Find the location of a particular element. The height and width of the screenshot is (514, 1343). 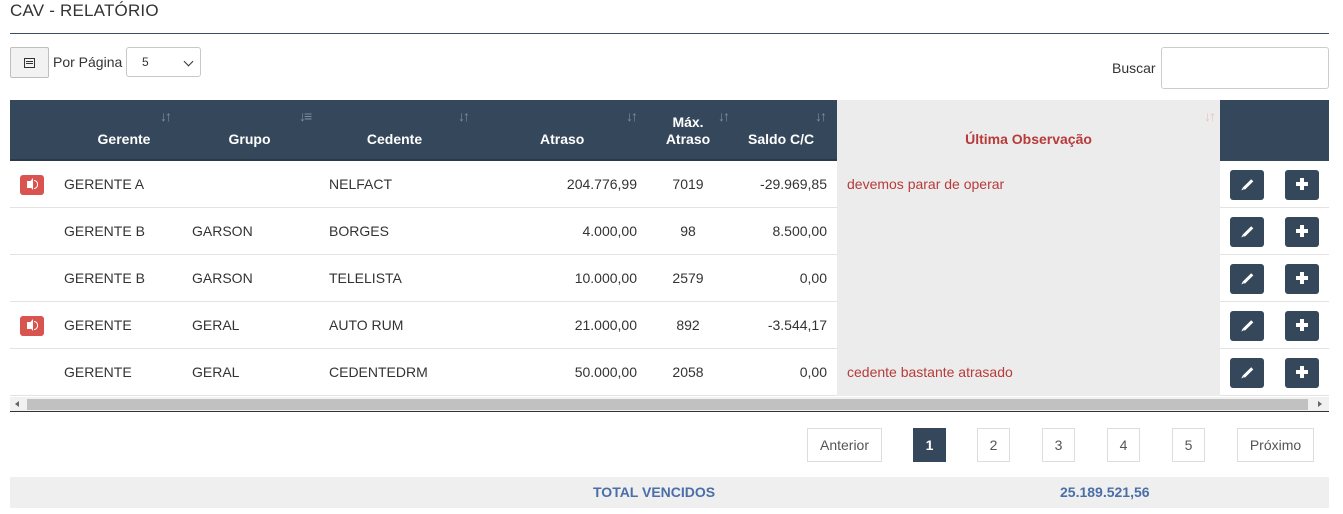

cell-obs: cedente bastante atrasado is located at coordinates (930, 372).